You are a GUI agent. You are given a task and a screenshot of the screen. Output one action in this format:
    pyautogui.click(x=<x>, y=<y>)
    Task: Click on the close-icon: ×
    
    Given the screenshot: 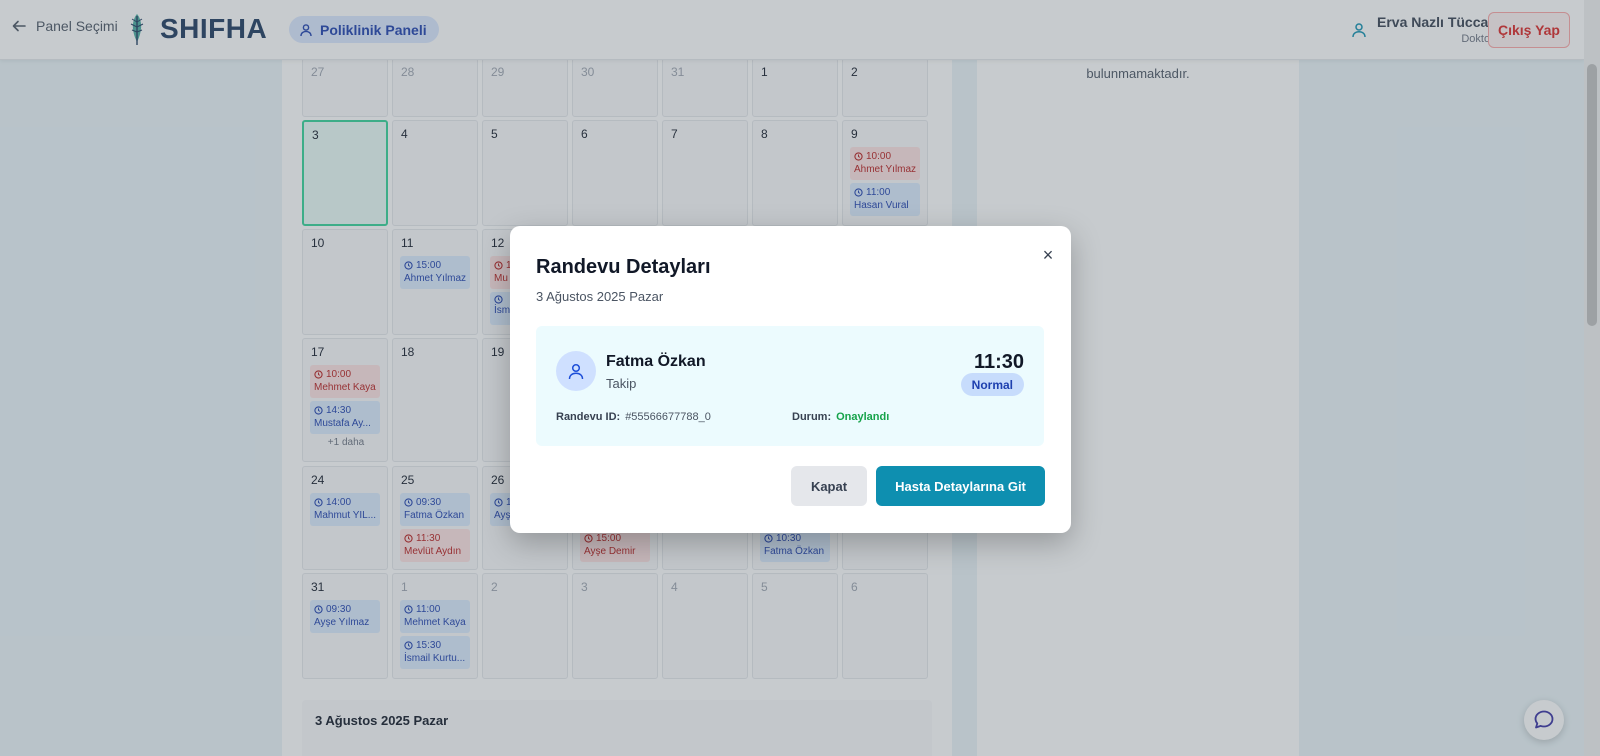 What is the action you would take?
    pyautogui.click(x=1048, y=255)
    